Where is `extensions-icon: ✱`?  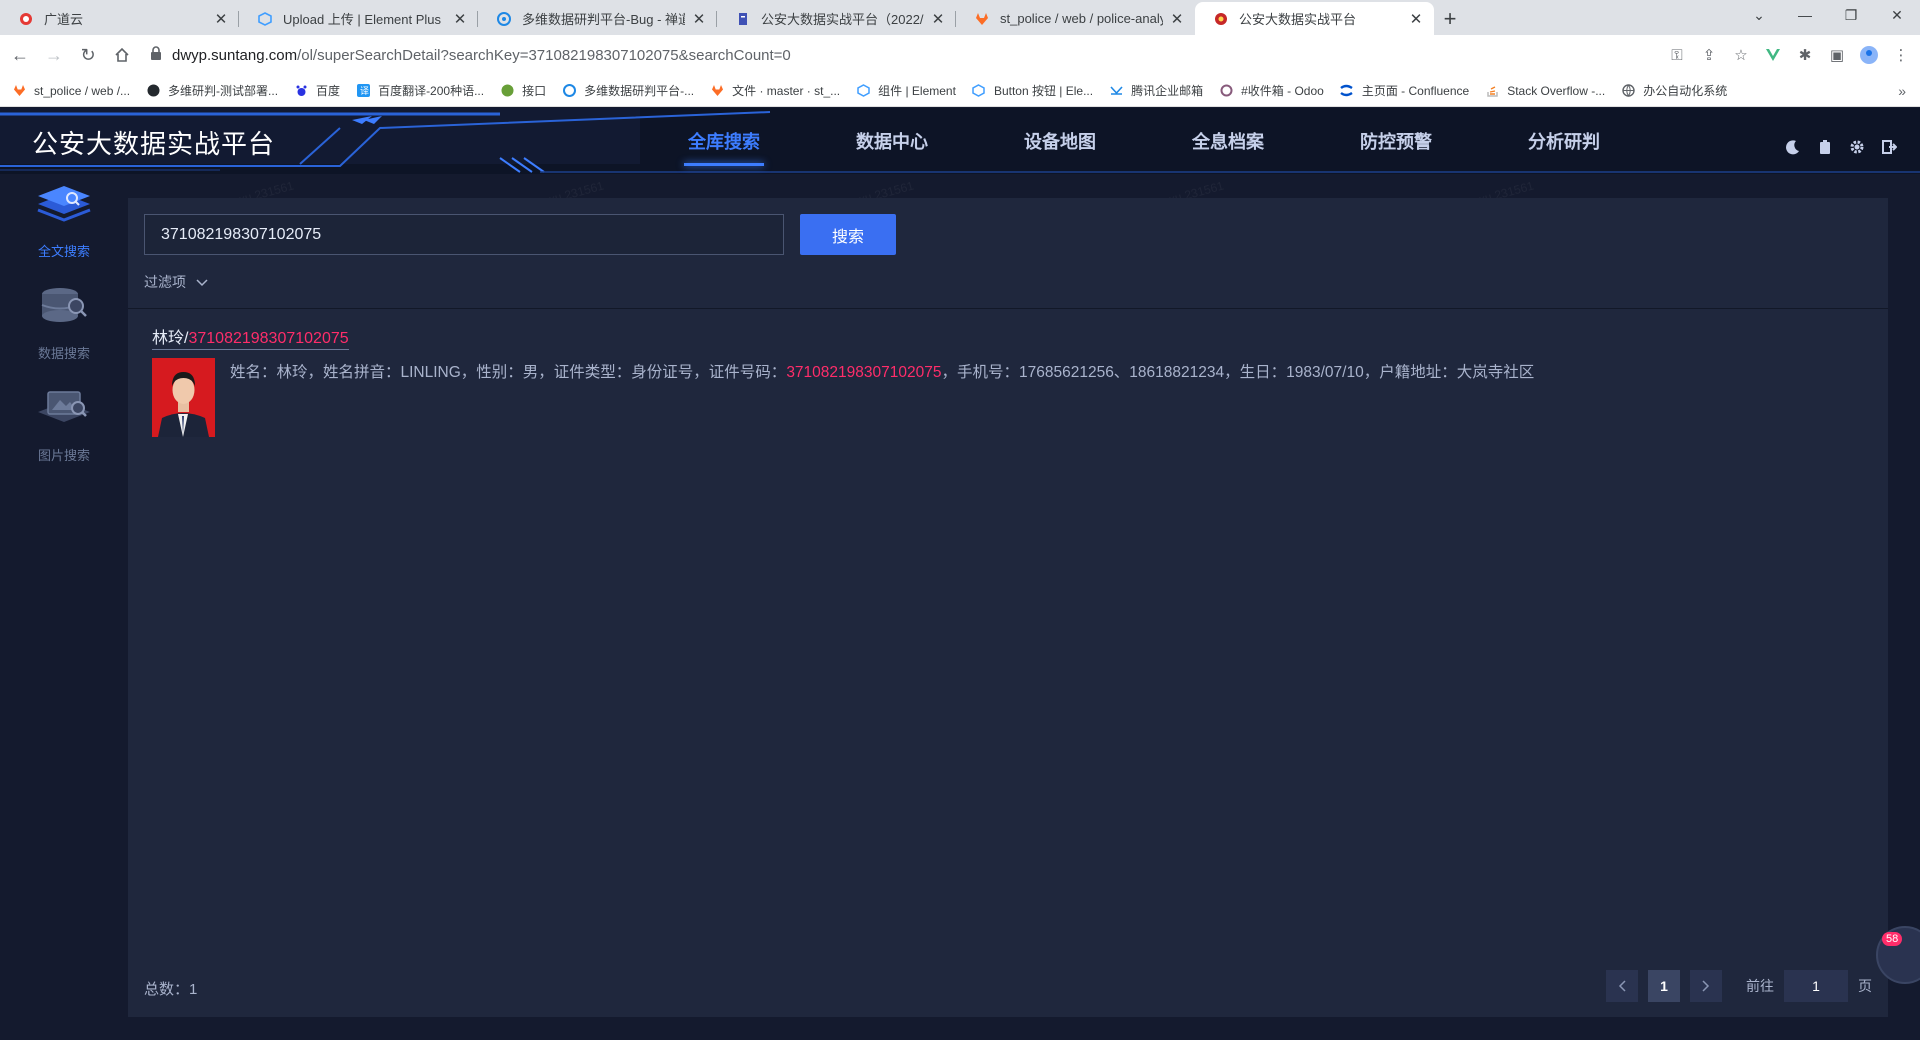
extensions-icon: ✱ is located at coordinates (1805, 55).